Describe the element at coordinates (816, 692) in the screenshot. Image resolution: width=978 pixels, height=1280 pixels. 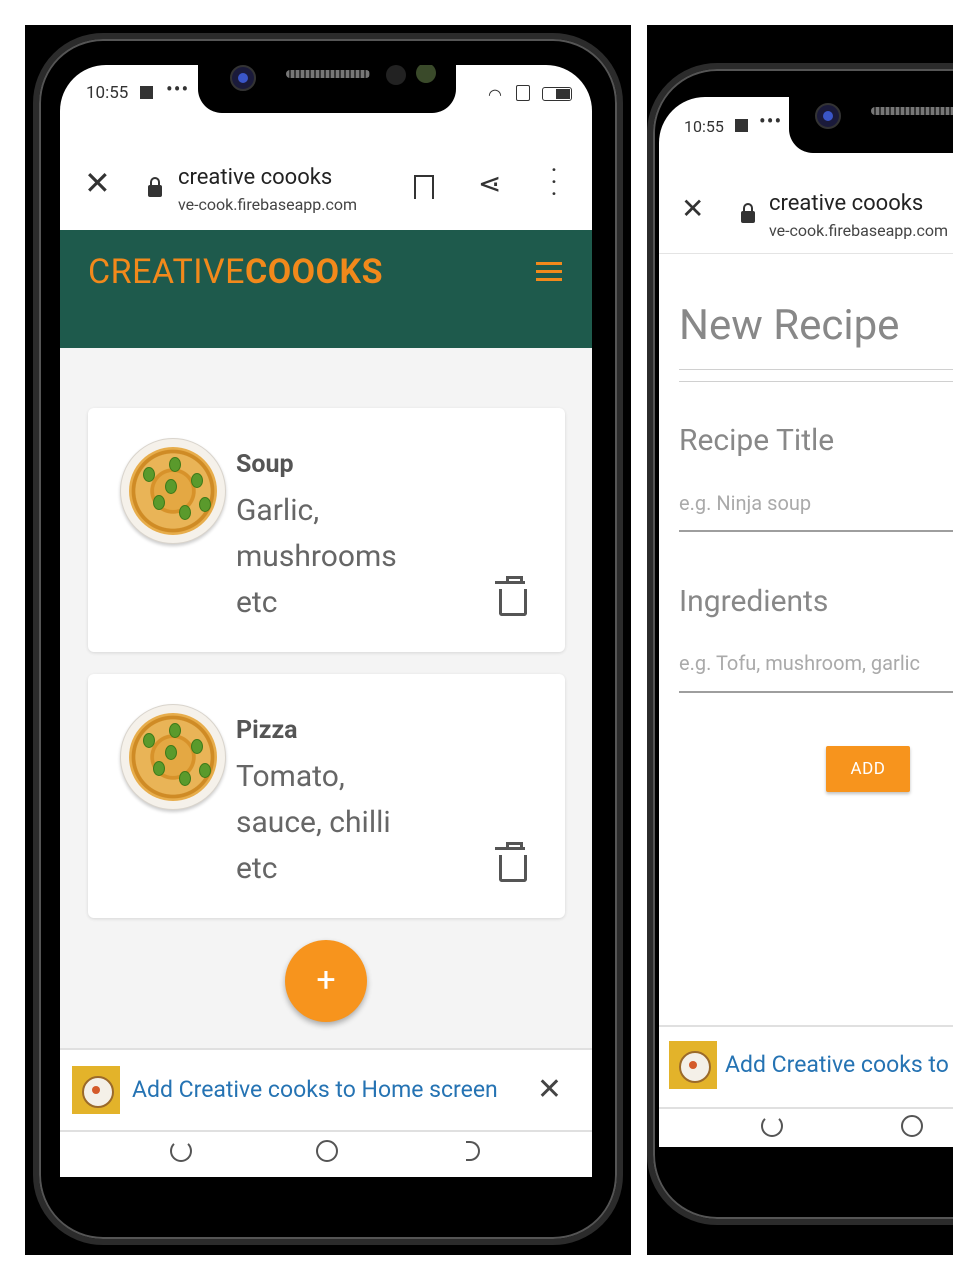
I see `ingredients-underline` at that location.